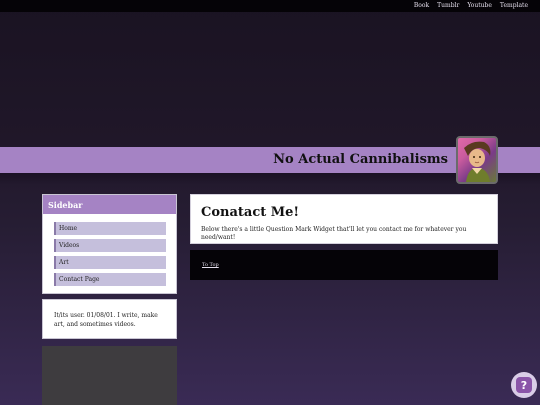 The image size is (540, 405). I want to click on top-nav-youtube: Youtube, so click(479, 6).